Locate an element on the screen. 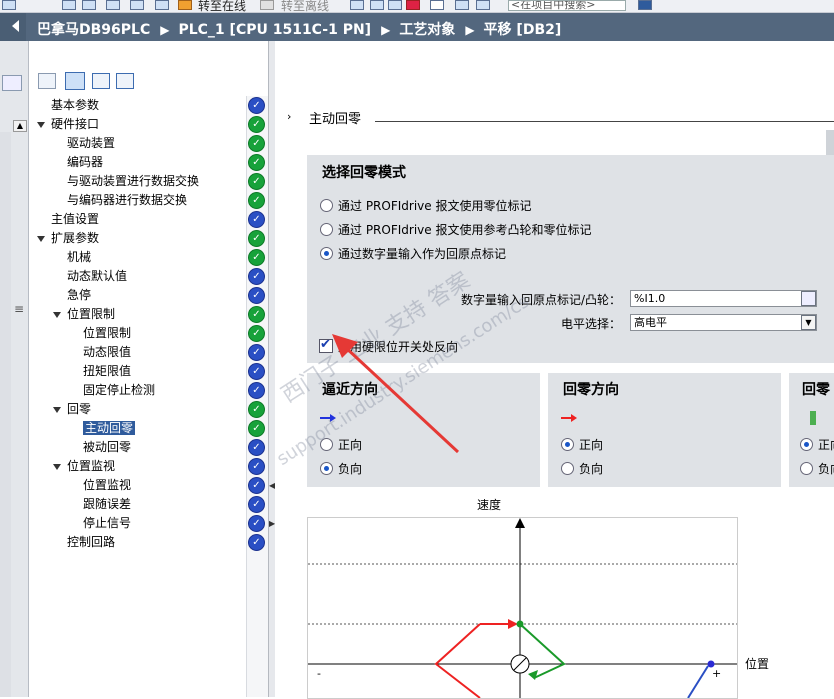 The height and width of the screenshot is (699, 834). tree-item: 动态限值 is located at coordinates (107, 352).